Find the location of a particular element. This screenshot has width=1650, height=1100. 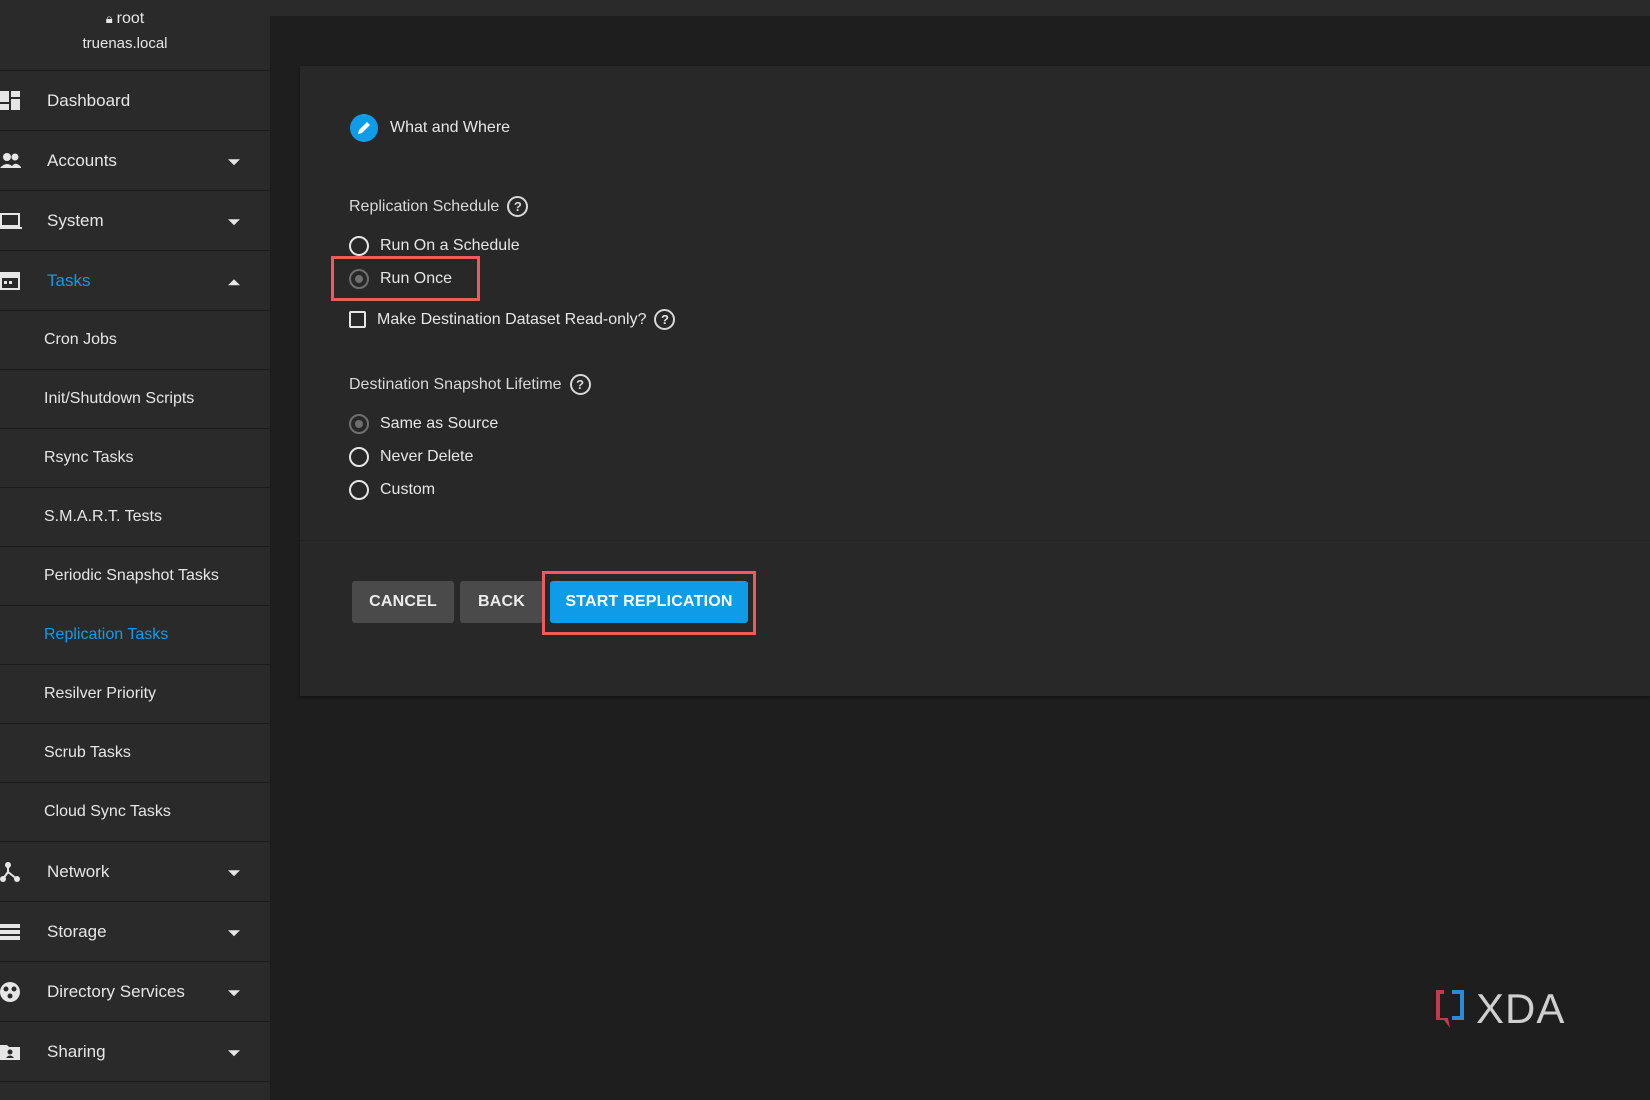

user-block: 🔒︎ root truenas.local is located at coordinates (135, 35).